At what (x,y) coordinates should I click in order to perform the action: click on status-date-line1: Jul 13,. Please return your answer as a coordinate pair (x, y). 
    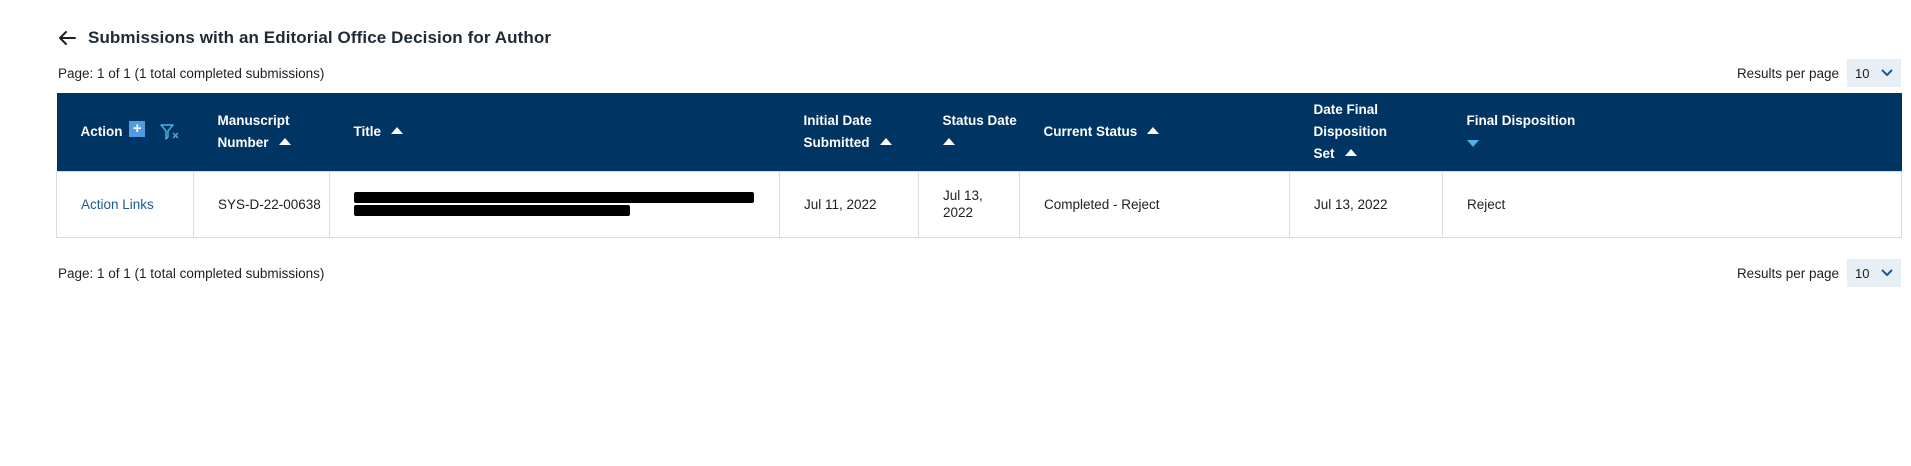
    Looking at the image, I should click on (963, 195).